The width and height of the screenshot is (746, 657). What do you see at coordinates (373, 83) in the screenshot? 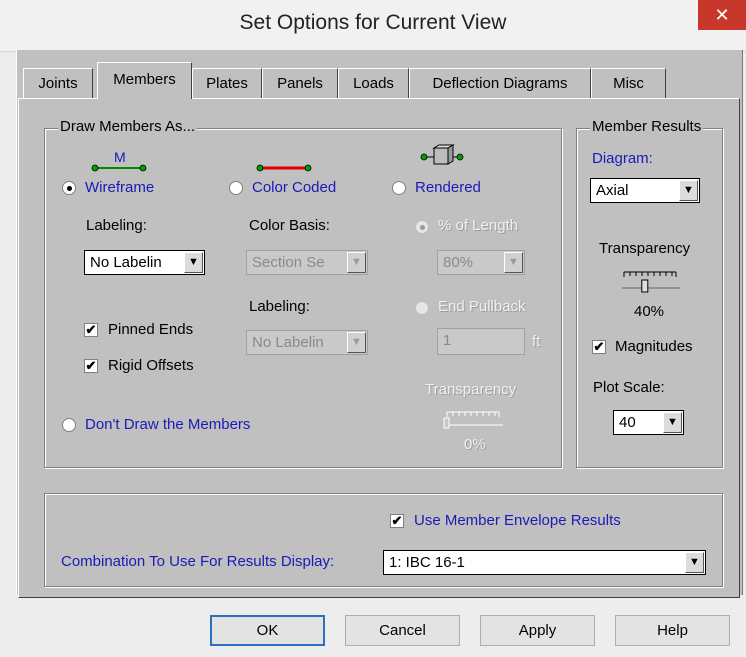
I see `tab-loads: Loads` at bounding box center [373, 83].